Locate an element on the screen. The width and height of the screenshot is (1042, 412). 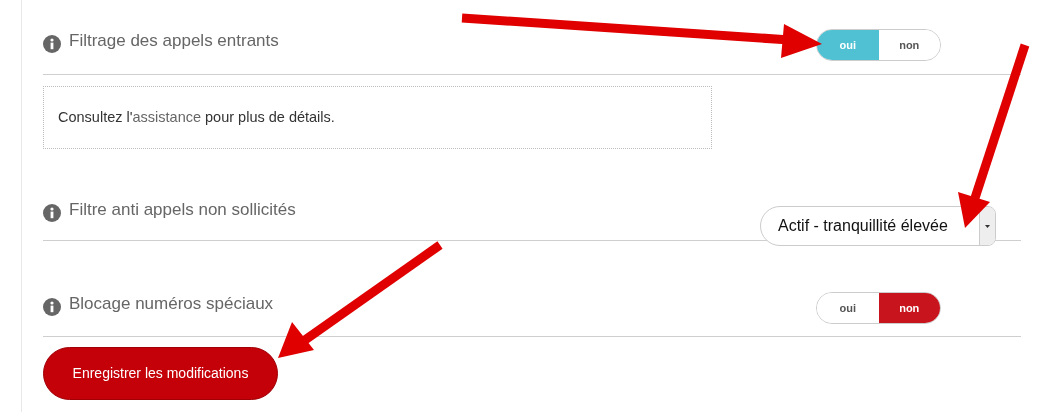
caret-icon is located at coordinates (987, 226).